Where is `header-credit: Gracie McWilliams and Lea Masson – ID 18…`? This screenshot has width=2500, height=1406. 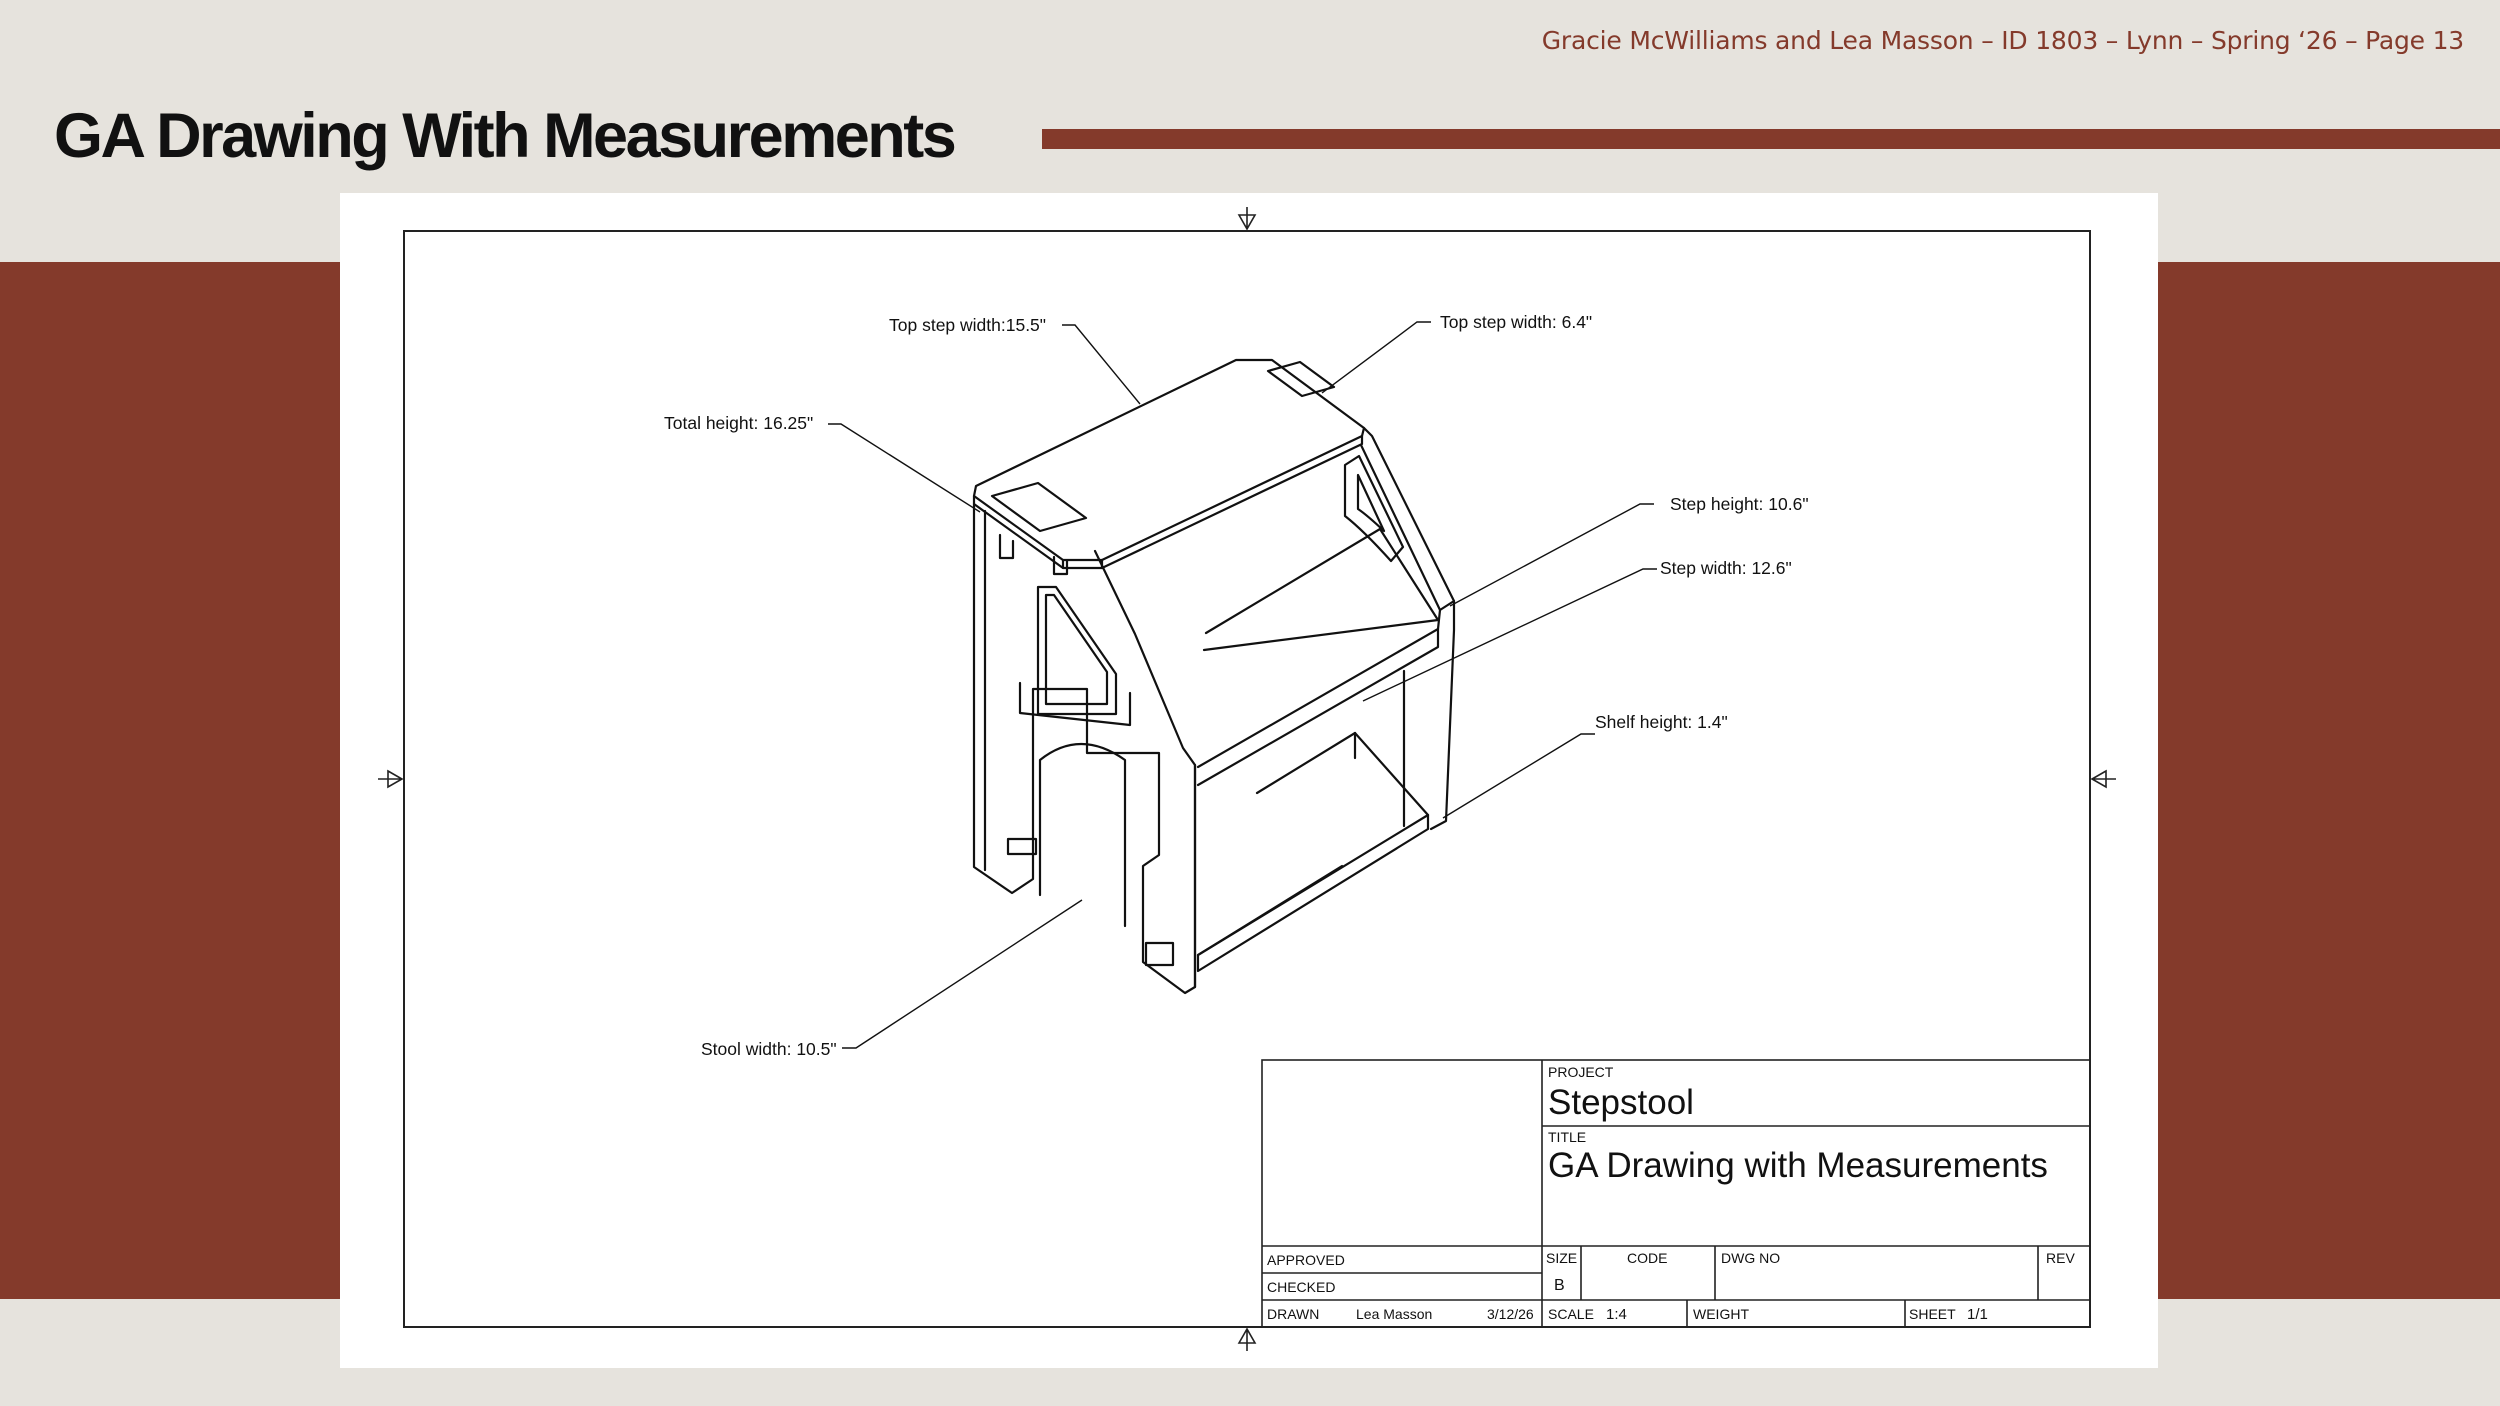 header-credit: Gracie McWilliams and Lea Masson – ID 18… is located at coordinates (2002, 40).